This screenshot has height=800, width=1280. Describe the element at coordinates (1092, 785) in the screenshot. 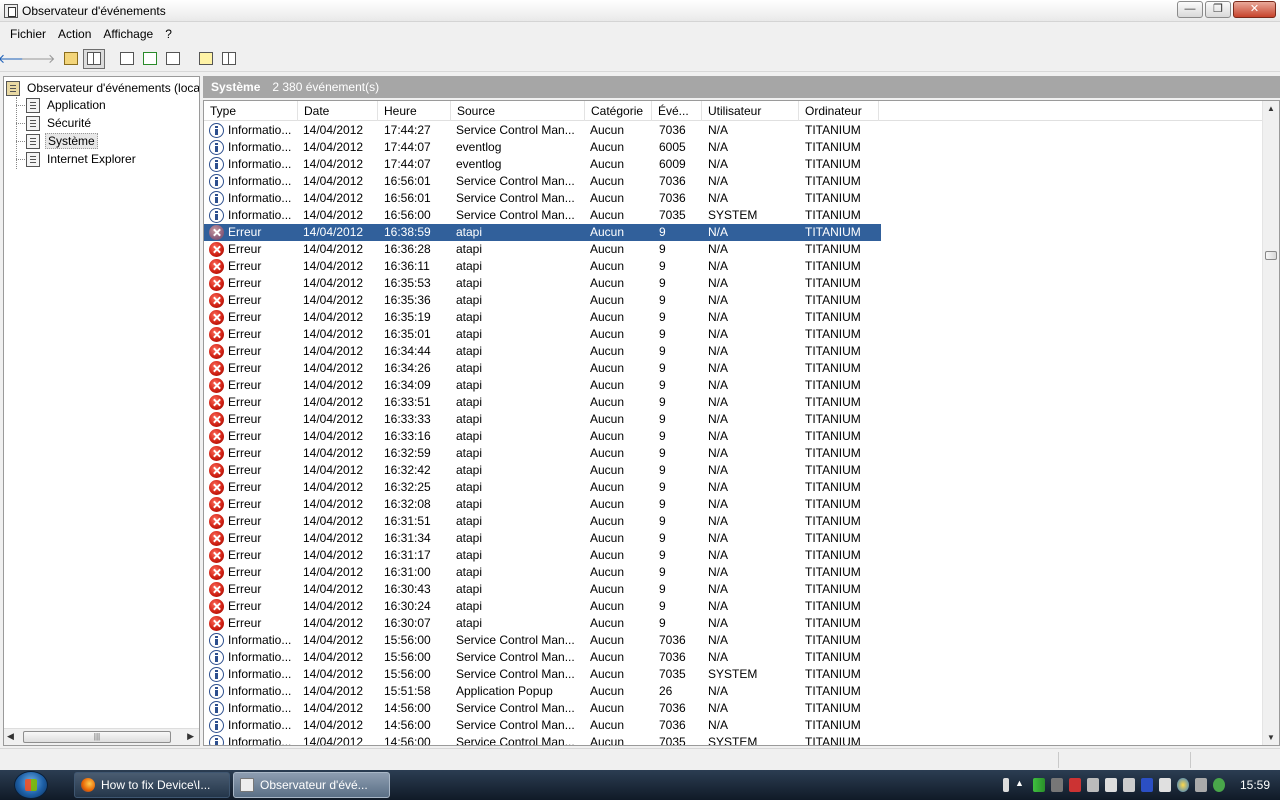

I see `device-icon` at that location.